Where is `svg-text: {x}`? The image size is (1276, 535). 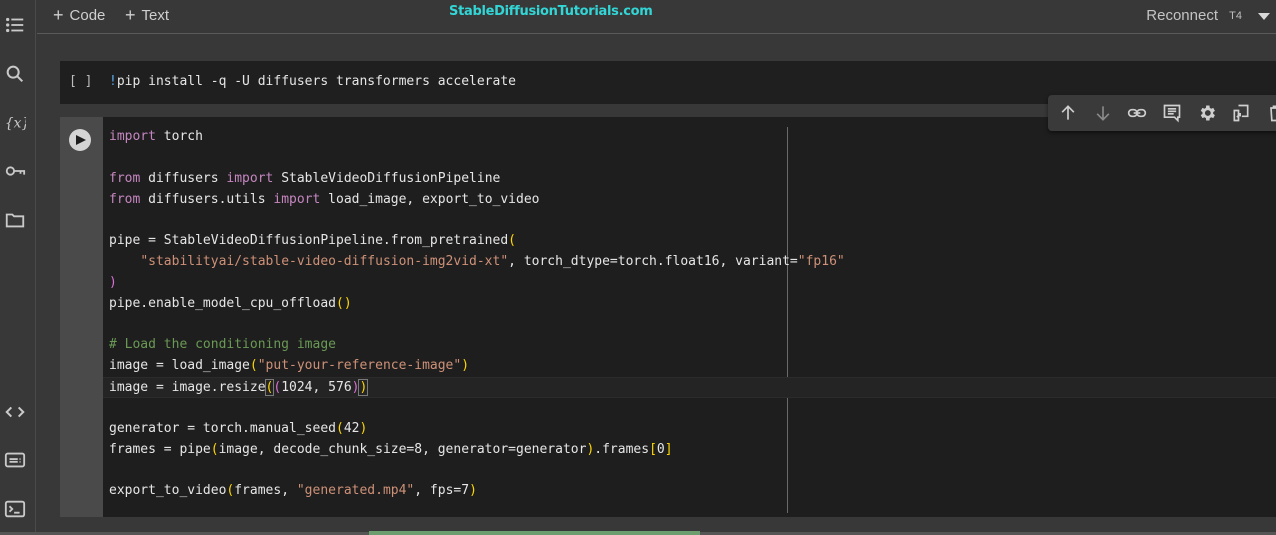
svg-text: {x} is located at coordinates (15, 124).